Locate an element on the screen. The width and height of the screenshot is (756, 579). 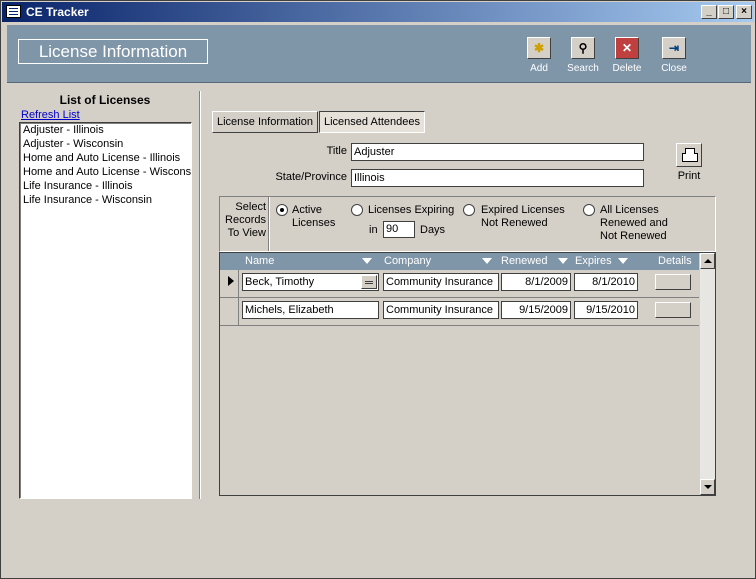
attendee-name: Beck, Timothy is located at coordinates (280, 282).